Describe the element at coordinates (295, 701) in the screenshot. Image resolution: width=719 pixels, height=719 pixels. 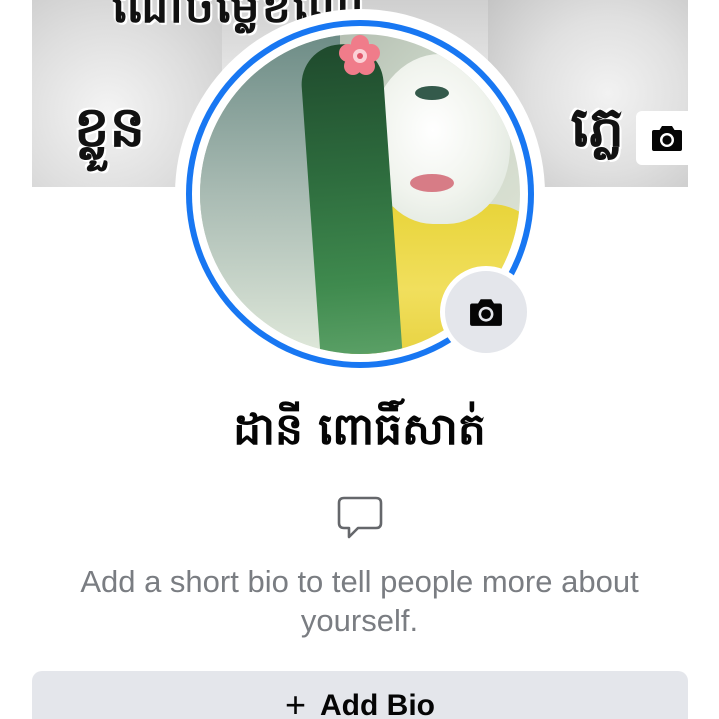
I see `plus-icon: +` at that location.